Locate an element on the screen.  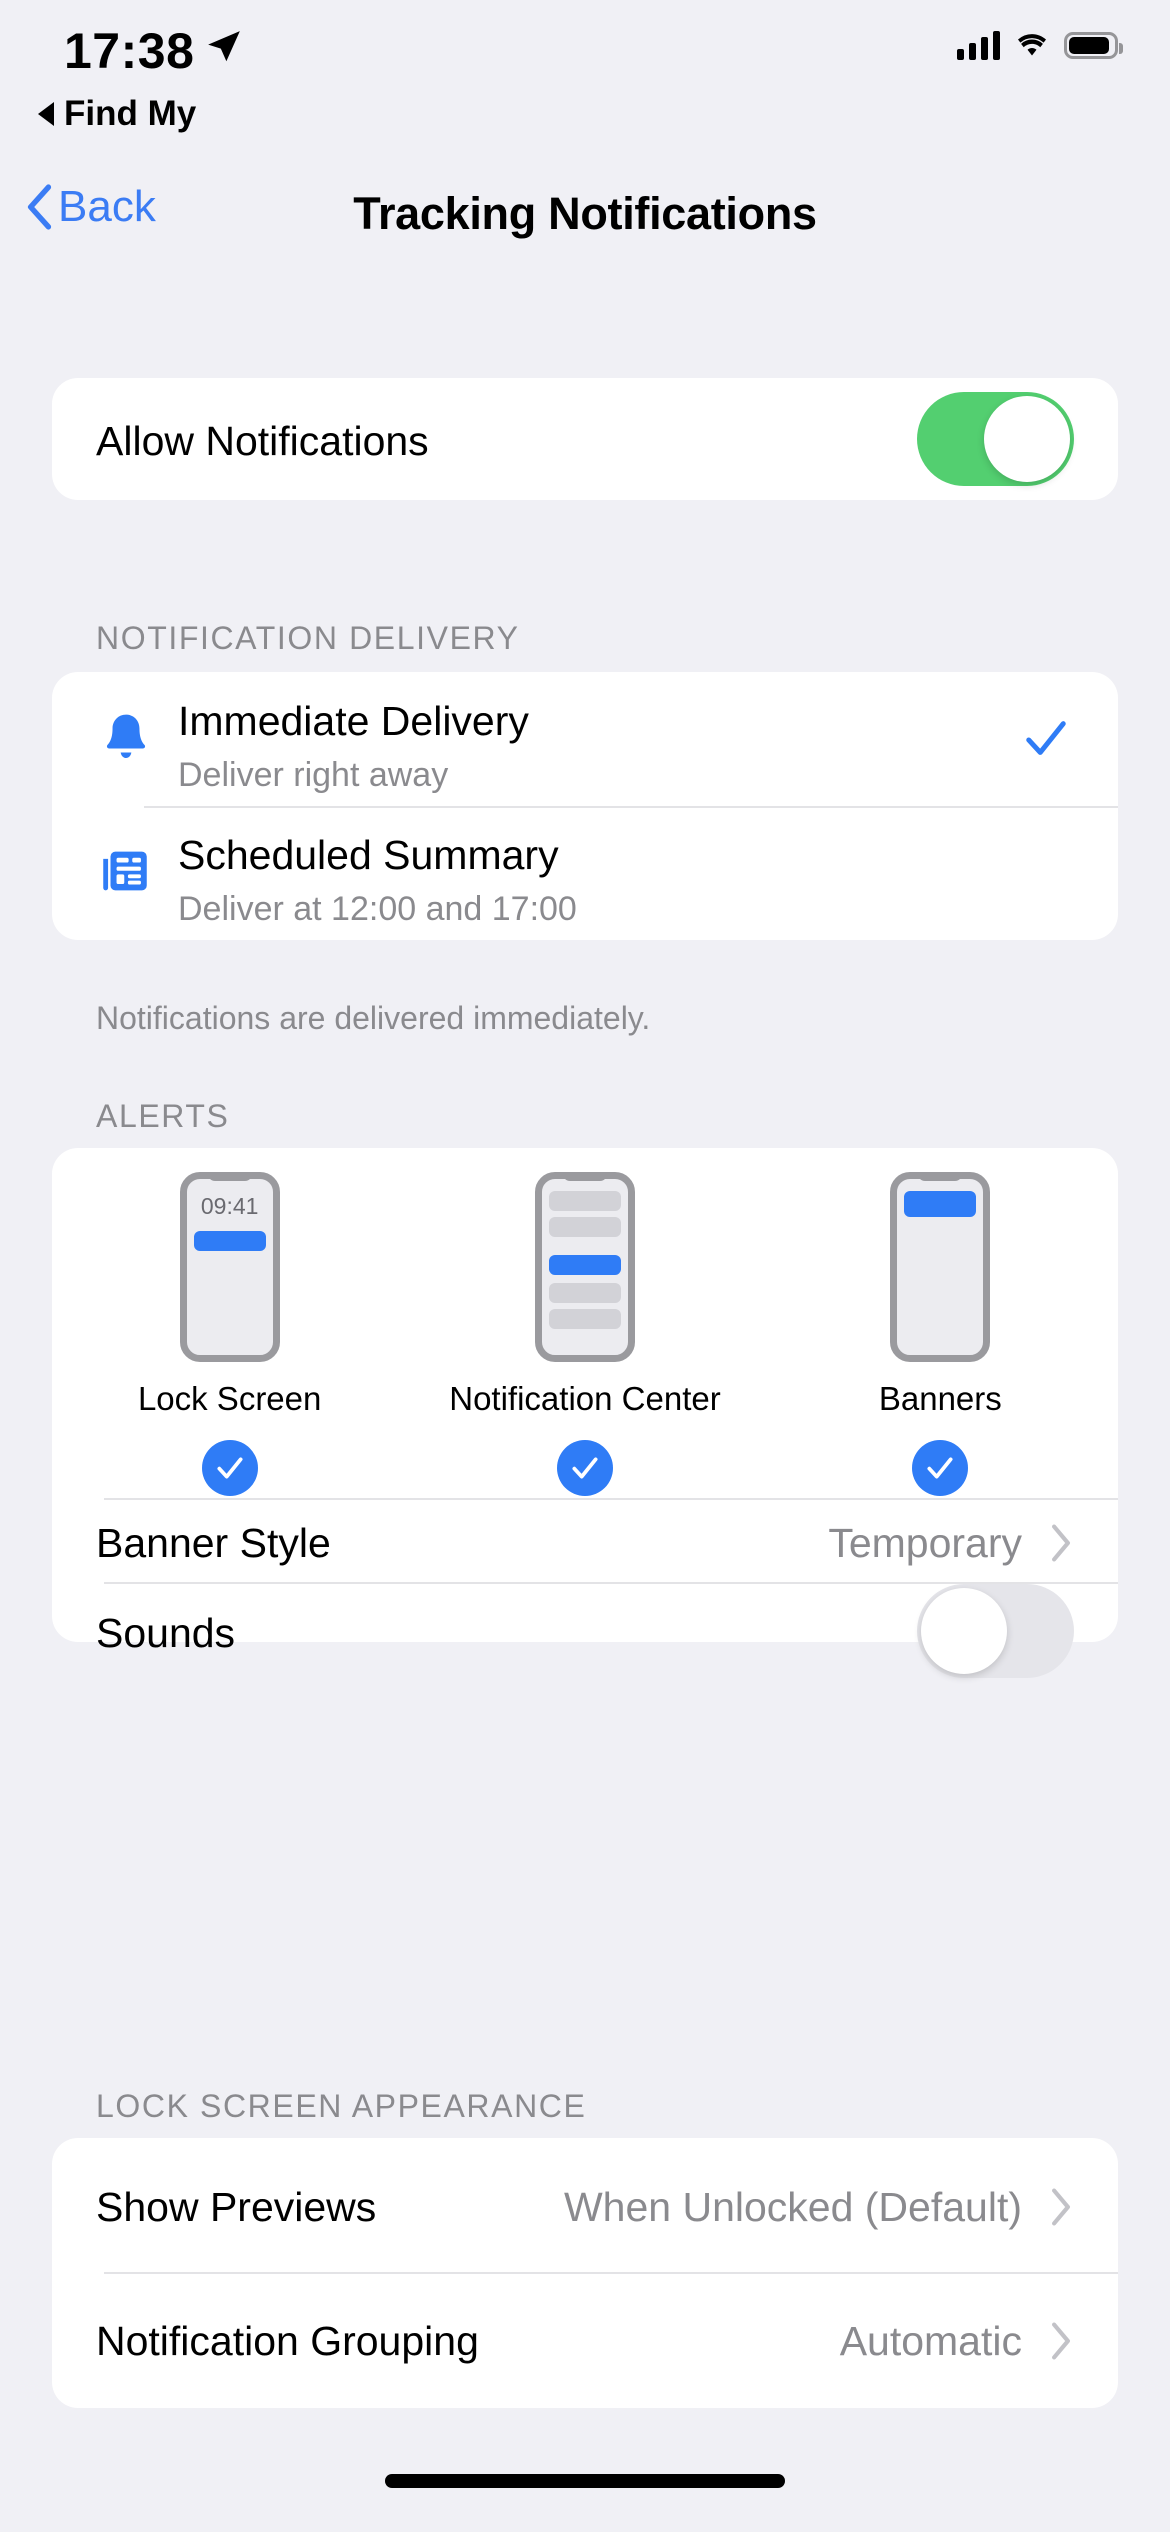
back-triangle-icon is located at coordinates (46, 114).